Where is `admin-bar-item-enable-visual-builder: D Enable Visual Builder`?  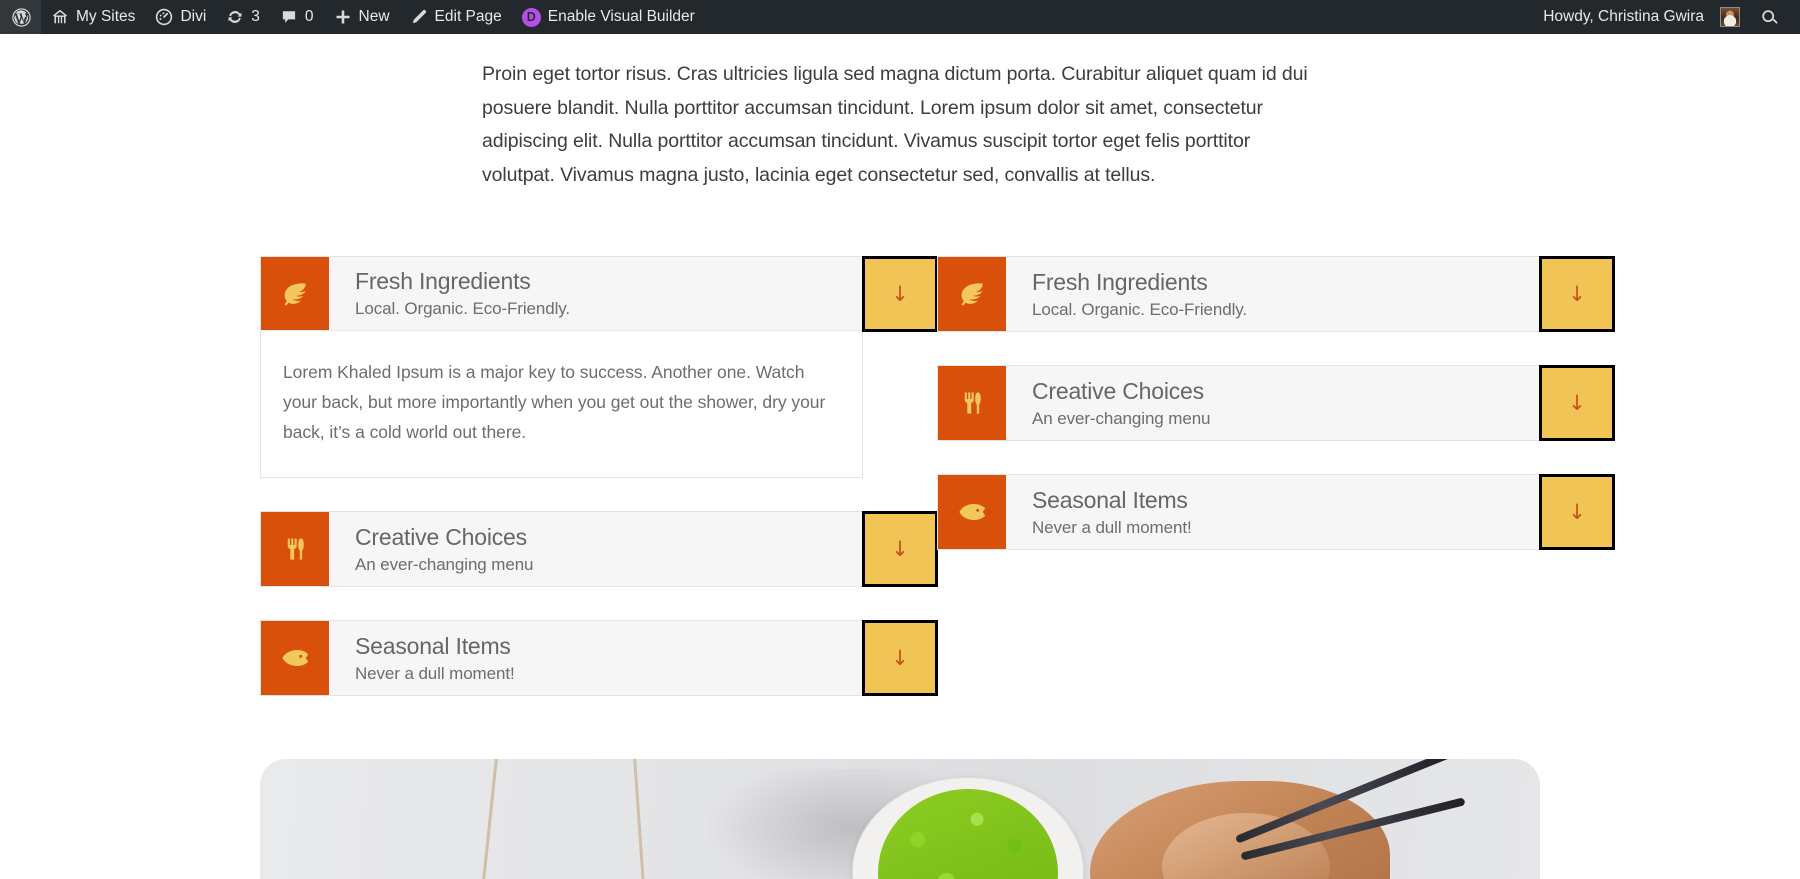 admin-bar-item-enable-visual-builder: D Enable Visual Builder is located at coordinates (608, 17).